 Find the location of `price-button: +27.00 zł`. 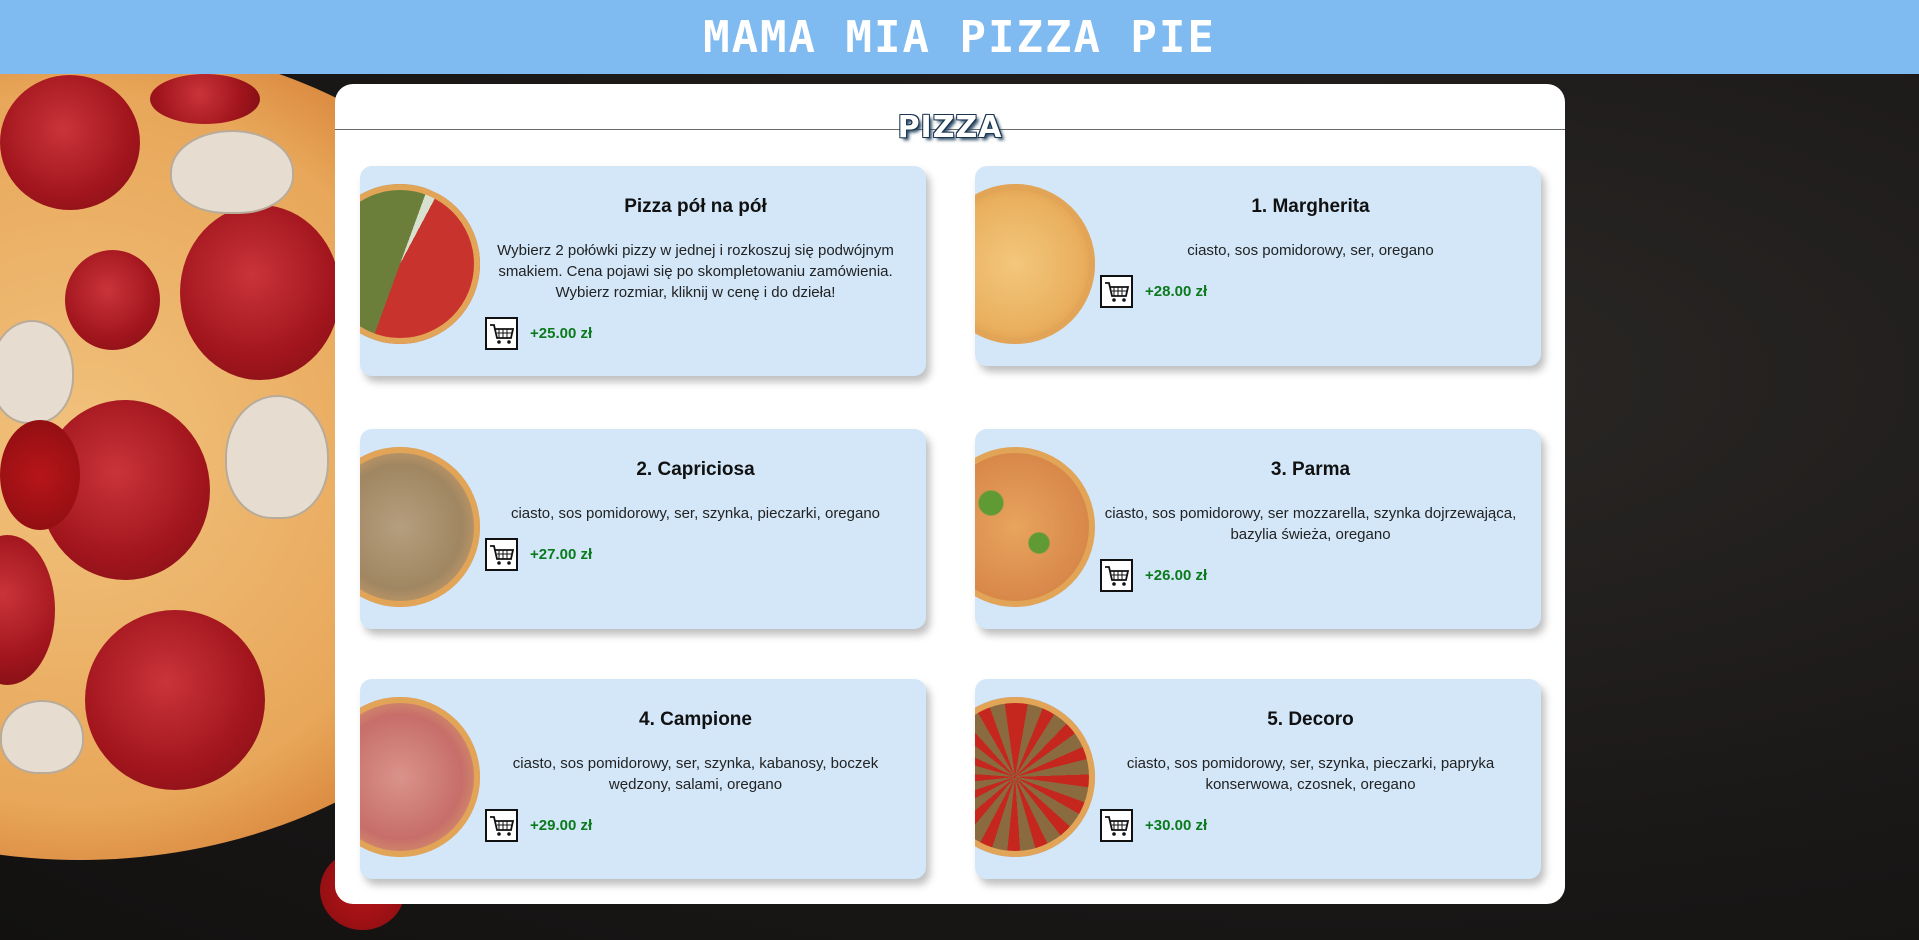

price-button: +27.00 zł is located at coordinates (561, 554).